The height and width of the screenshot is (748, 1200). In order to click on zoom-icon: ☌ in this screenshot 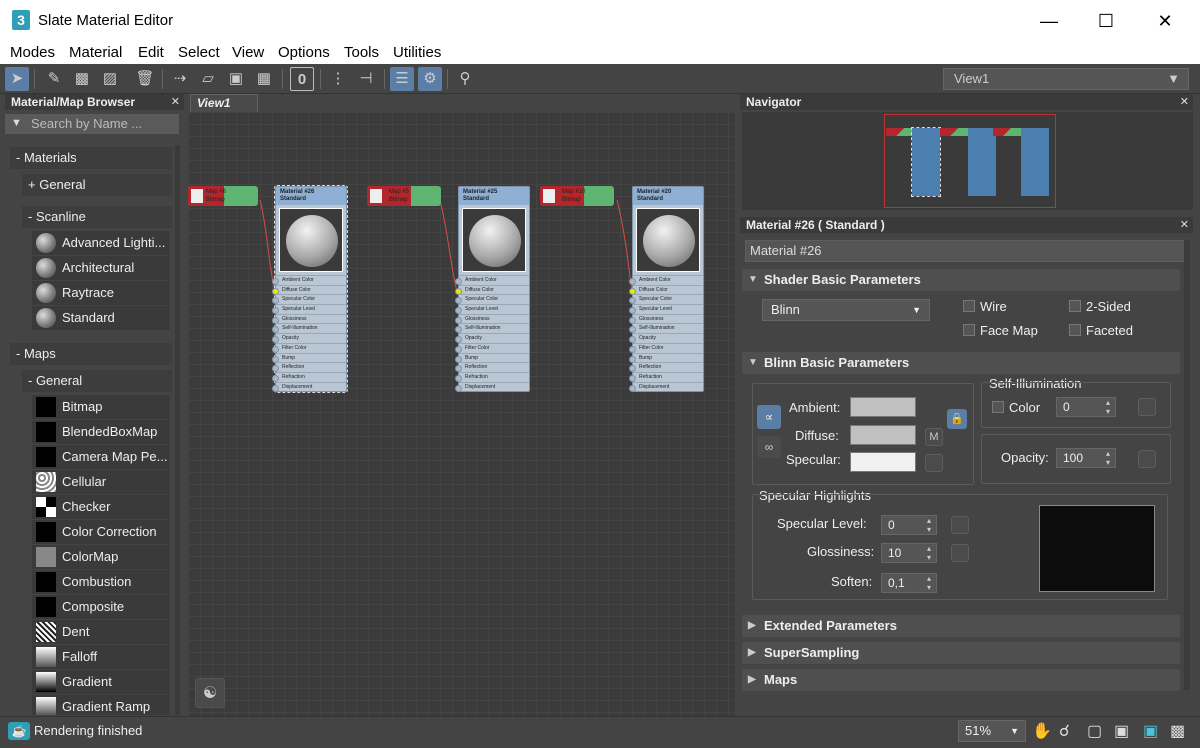, I will do `click(1064, 731)`.